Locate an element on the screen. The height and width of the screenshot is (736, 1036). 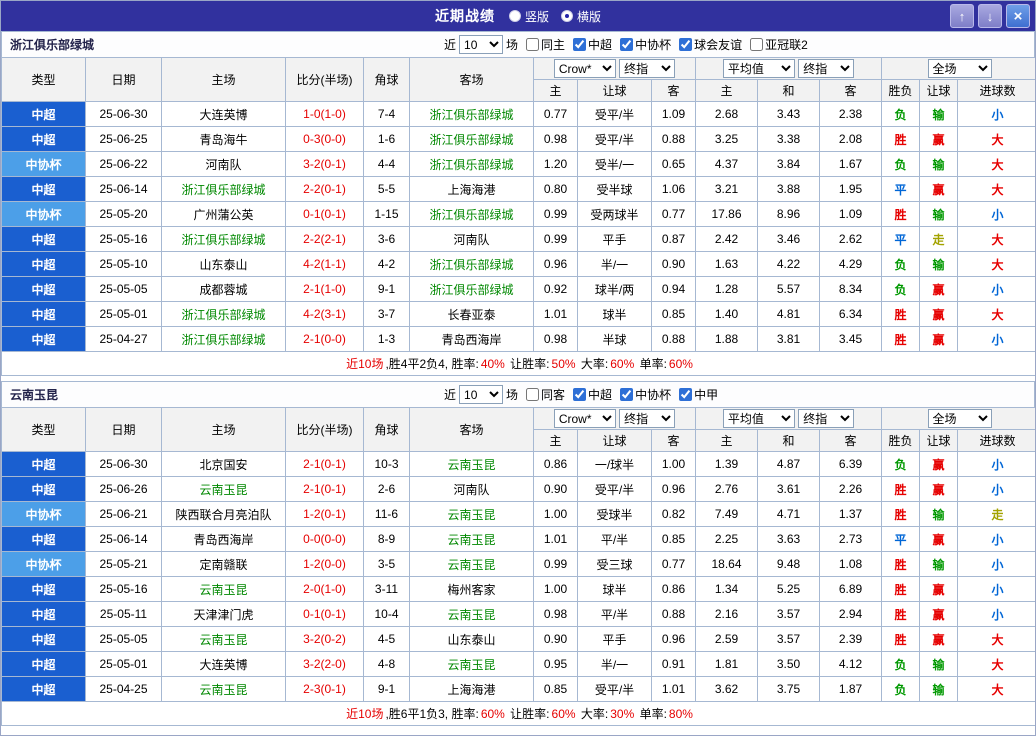
layout-radio-group: 竖版 横版 is located at coordinates (554, 16).